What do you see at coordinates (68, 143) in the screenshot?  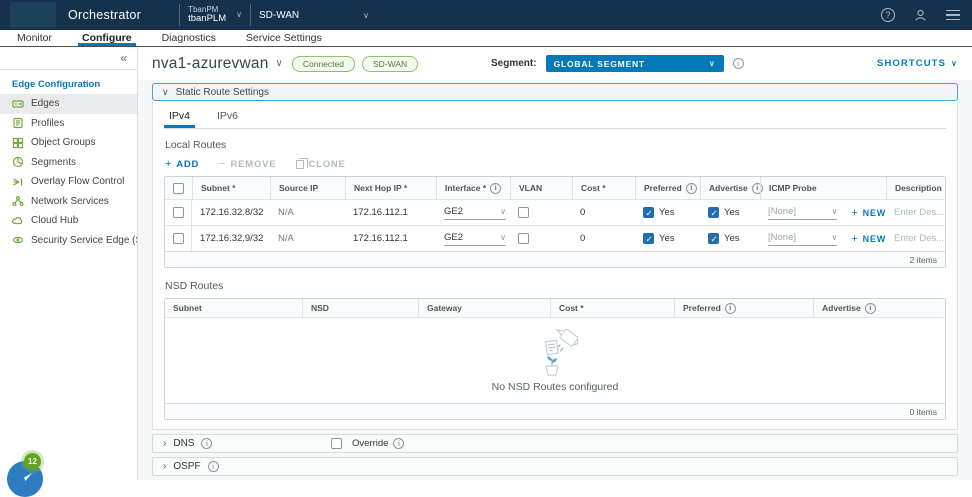 I see `sidebar-item-object-groups: Object Groups` at bounding box center [68, 143].